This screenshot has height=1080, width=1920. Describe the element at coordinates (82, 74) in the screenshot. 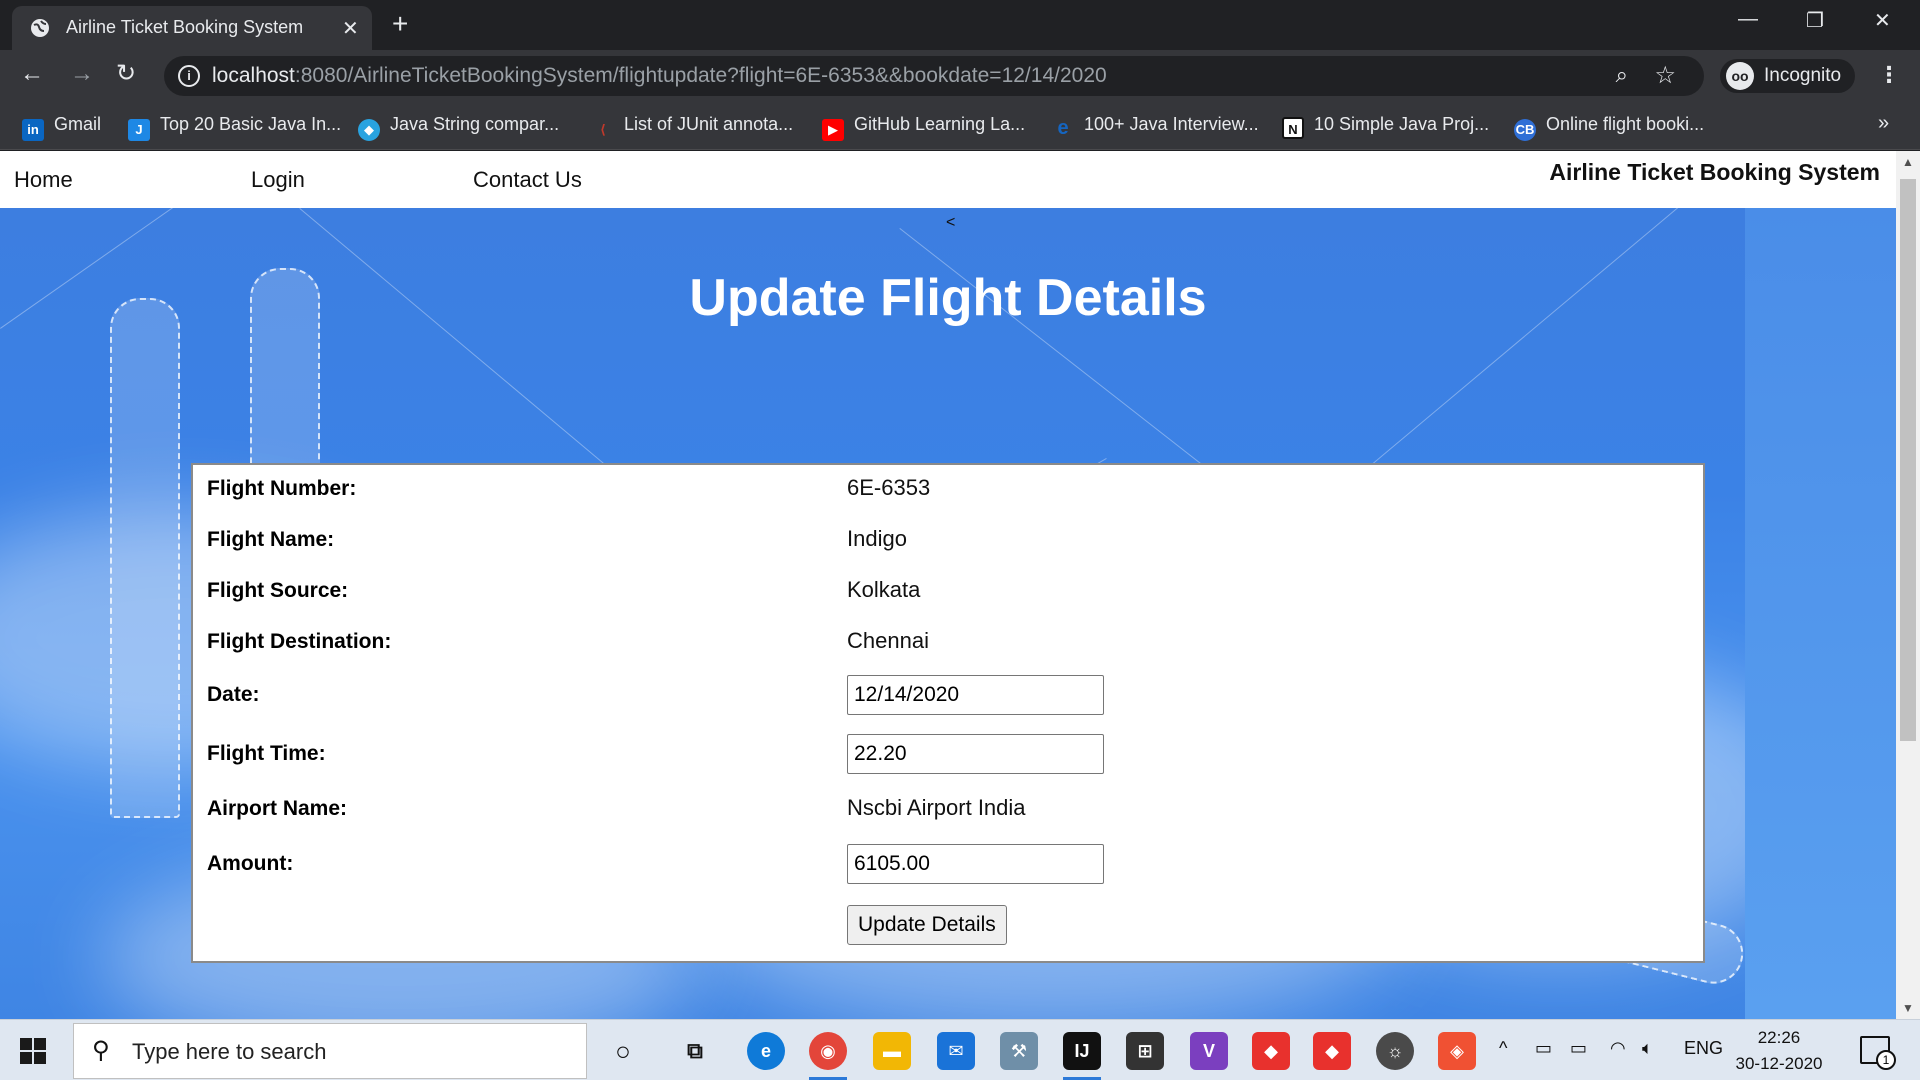

I see `forward-arrow-icon: →` at that location.